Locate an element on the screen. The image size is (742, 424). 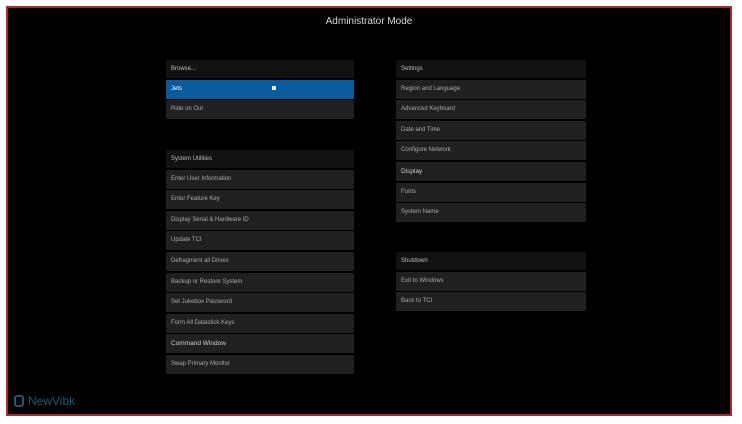
system-name-item: System Name is located at coordinates (491, 213).